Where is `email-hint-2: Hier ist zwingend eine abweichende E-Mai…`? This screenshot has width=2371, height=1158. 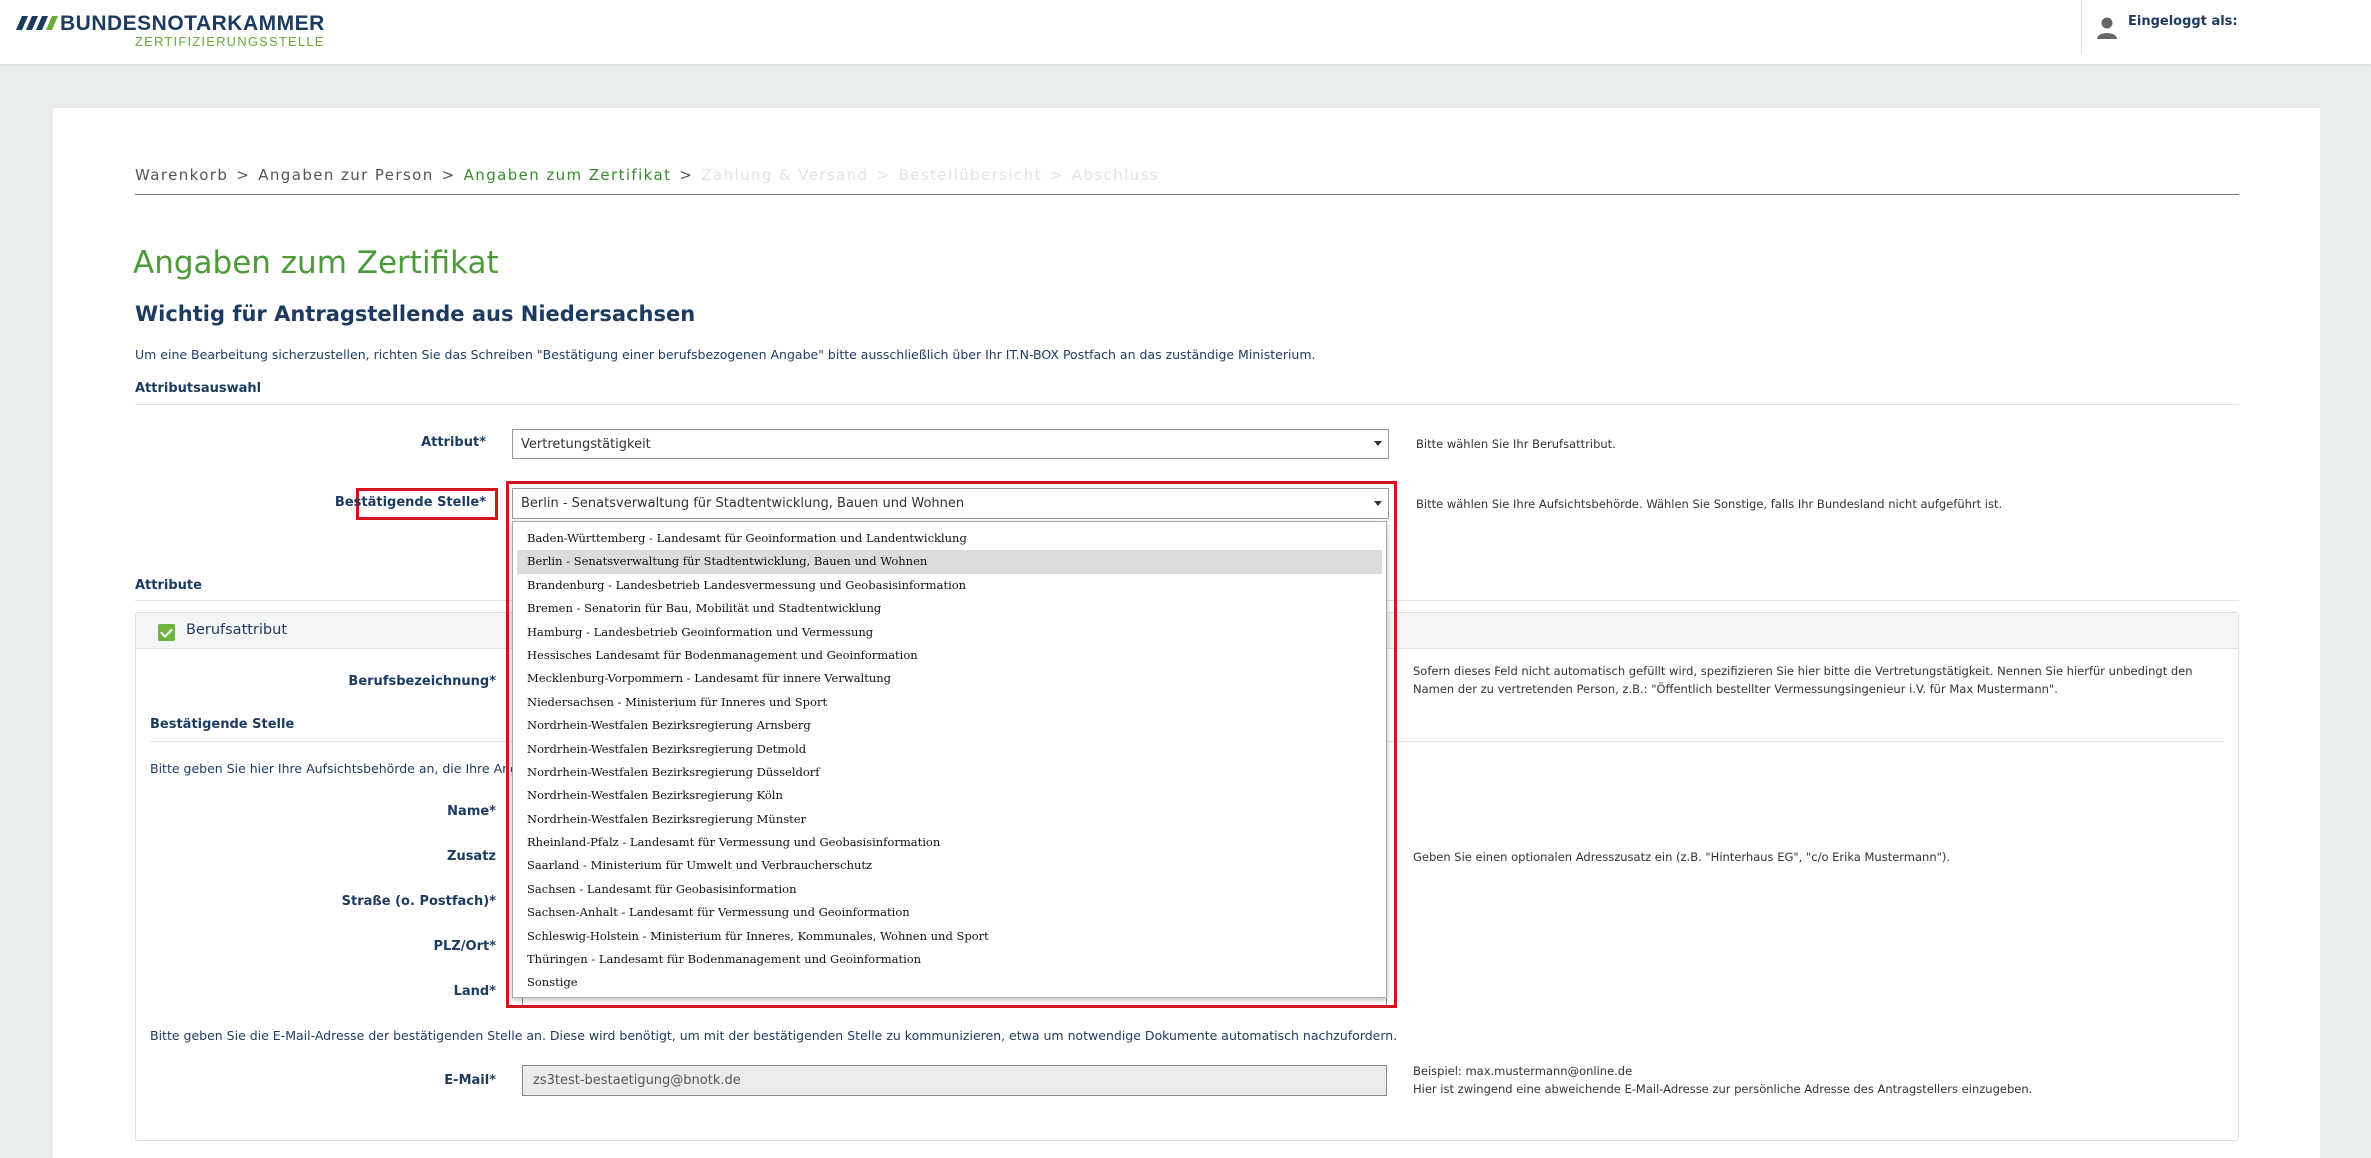 email-hint-2: Hier ist zwingend eine abweichende E-Mai… is located at coordinates (1723, 1089).